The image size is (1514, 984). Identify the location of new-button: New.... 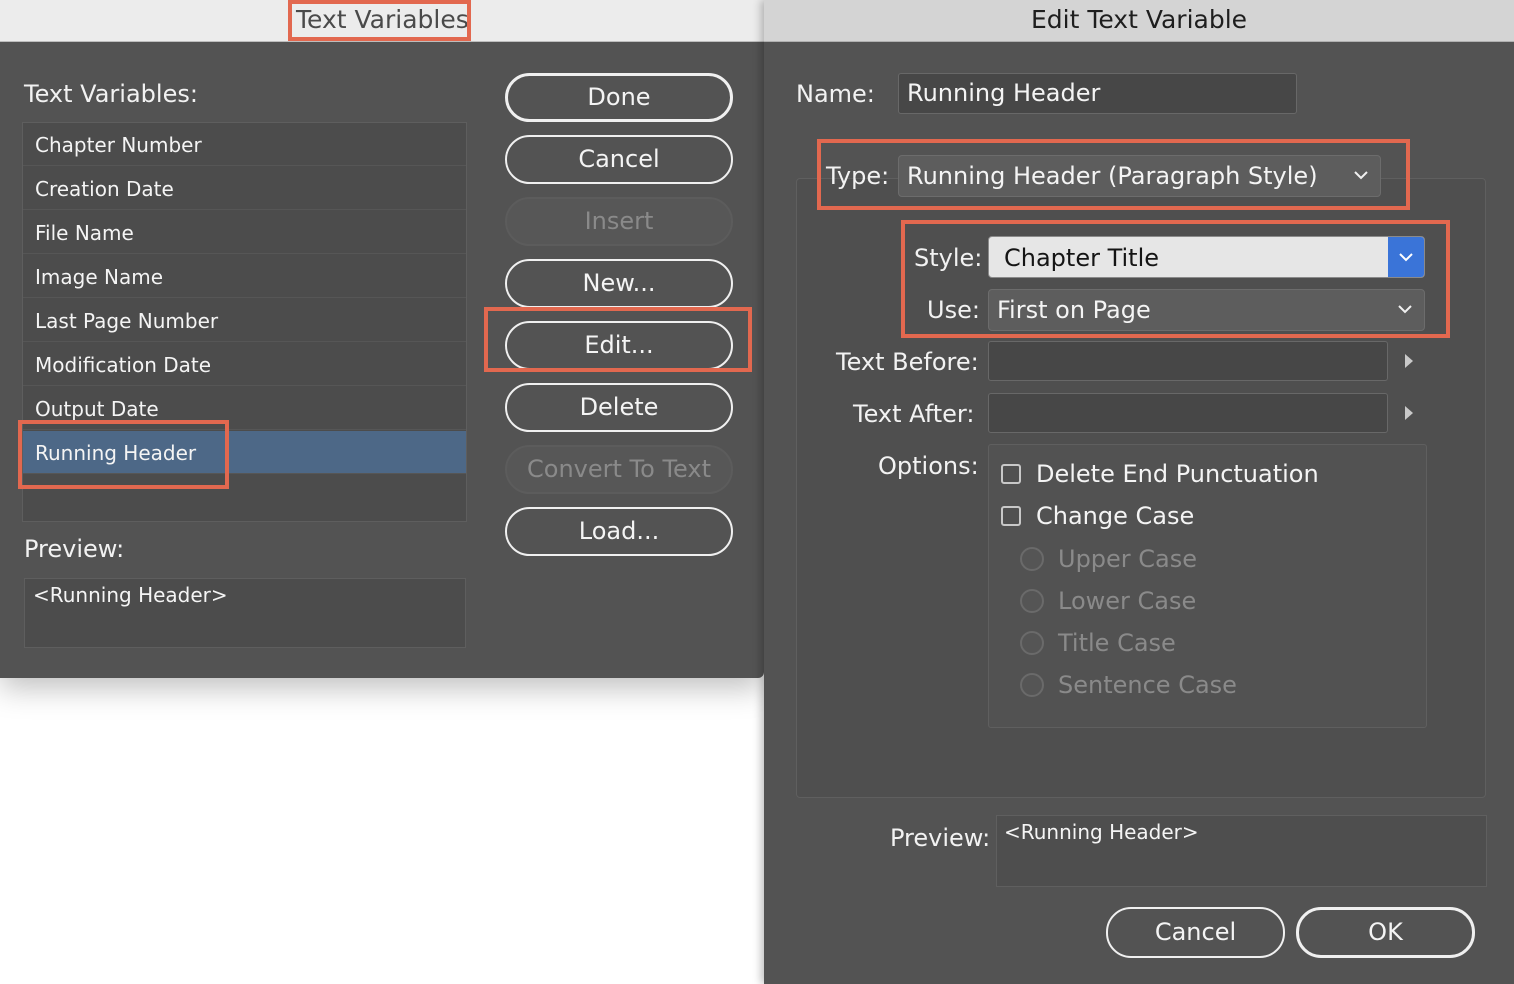
(619, 283).